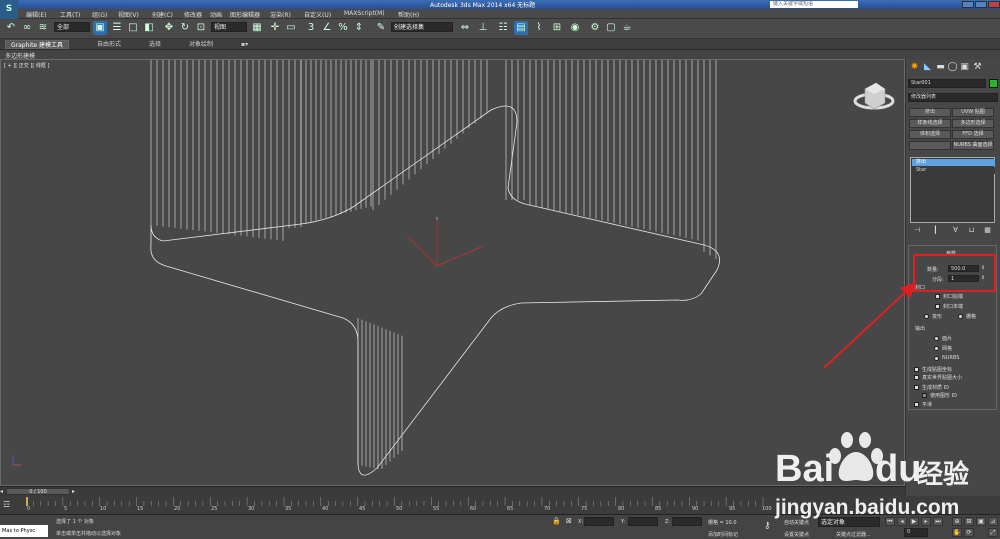 This screenshot has width=1000, height=539. Describe the element at coordinates (343, 28) in the screenshot. I see `percent-snap-icon: %` at that location.